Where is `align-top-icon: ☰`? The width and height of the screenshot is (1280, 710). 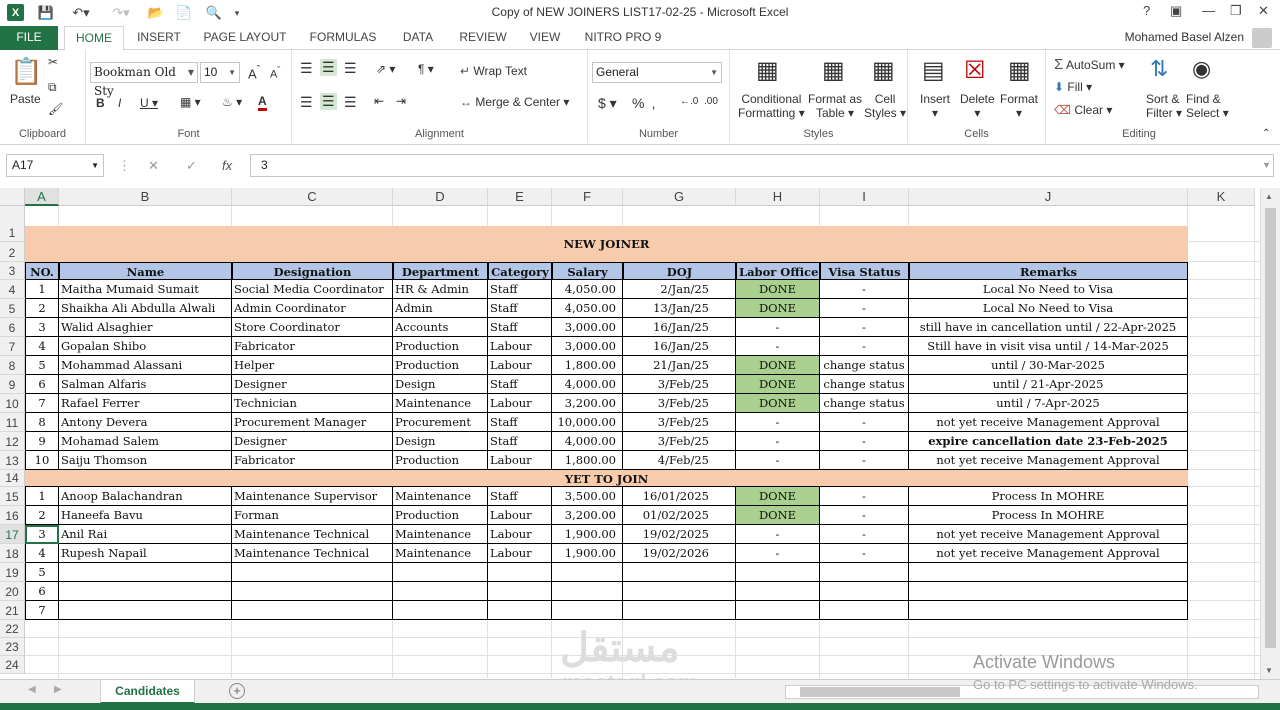 align-top-icon: ☰ is located at coordinates (306, 68).